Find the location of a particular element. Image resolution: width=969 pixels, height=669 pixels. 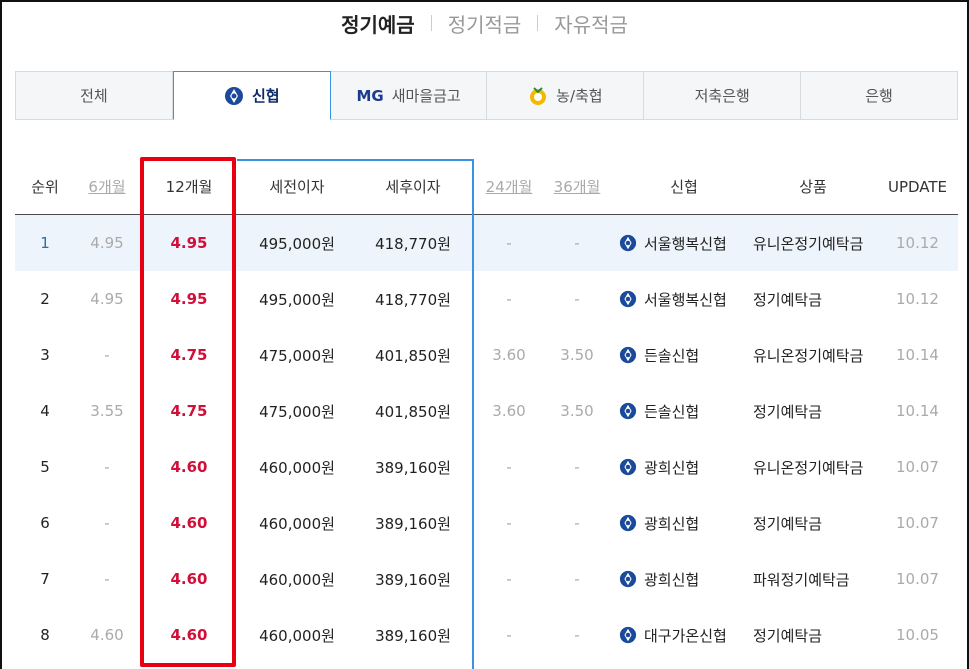

rank-cell: 7 is located at coordinates (45, 579).